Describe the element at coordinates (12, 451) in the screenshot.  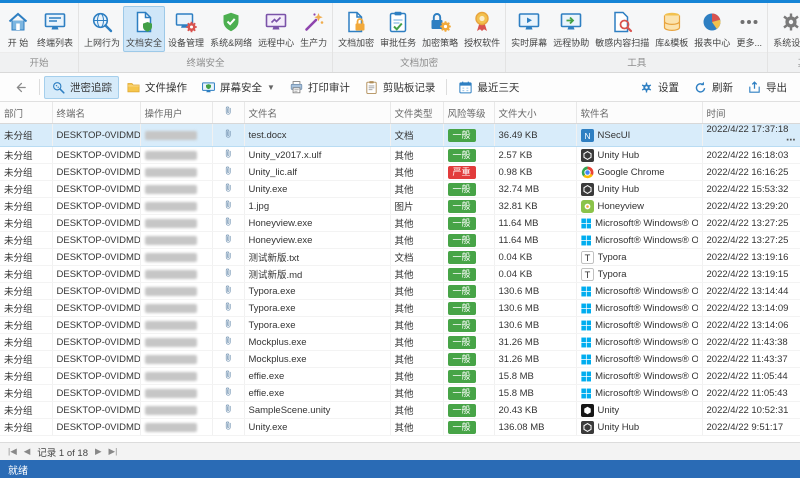
I see `pager-first-icon: |◀` at that location.